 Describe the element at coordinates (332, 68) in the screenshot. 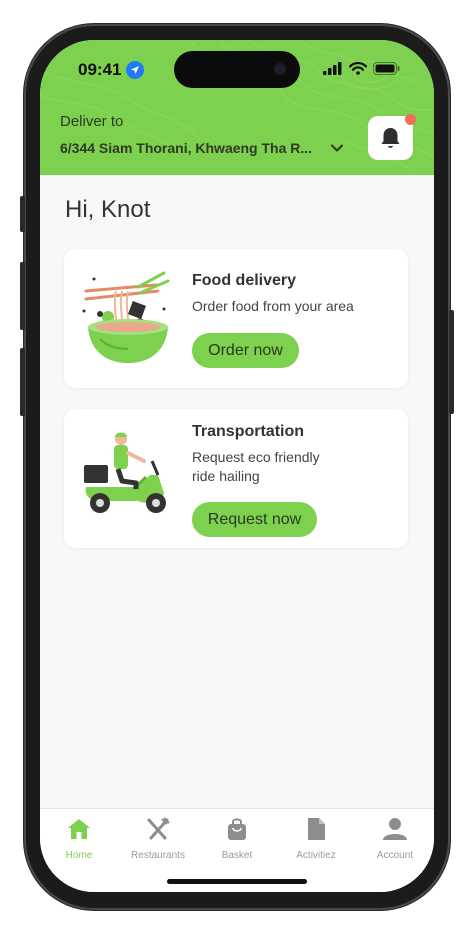

I see `signal-icon` at that location.